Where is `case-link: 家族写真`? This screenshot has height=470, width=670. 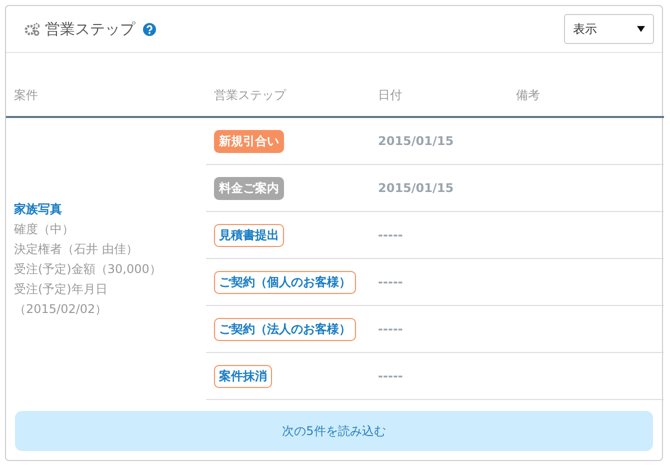
case-link: 家族写真 is located at coordinates (106, 208).